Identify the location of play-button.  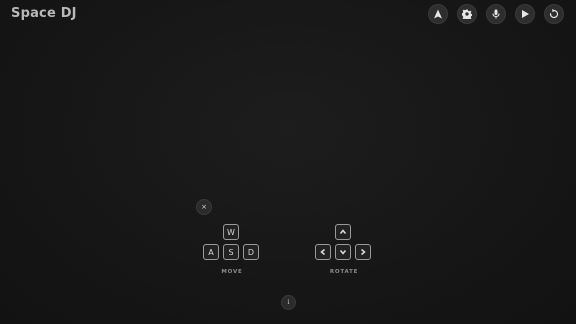
(525, 14).